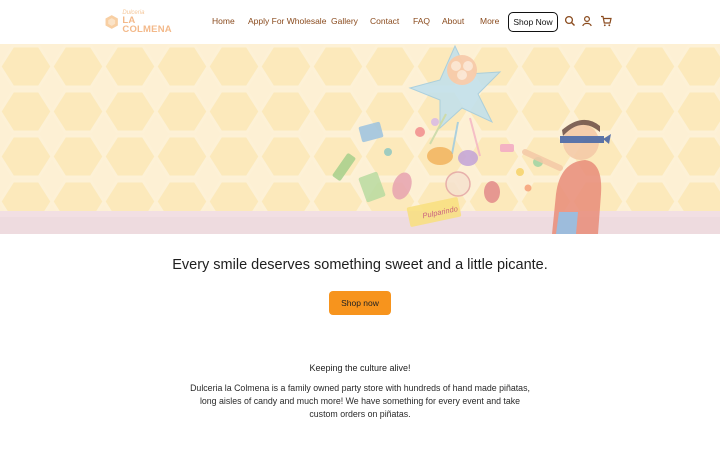 The height and width of the screenshot is (450, 720). Describe the element at coordinates (421, 21) in the screenshot. I see `nav-faq: FAQ` at that location.